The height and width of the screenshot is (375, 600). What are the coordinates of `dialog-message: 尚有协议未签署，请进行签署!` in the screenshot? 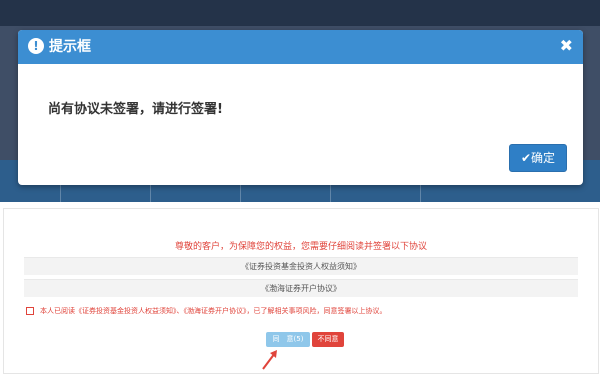 It's located at (135, 109).